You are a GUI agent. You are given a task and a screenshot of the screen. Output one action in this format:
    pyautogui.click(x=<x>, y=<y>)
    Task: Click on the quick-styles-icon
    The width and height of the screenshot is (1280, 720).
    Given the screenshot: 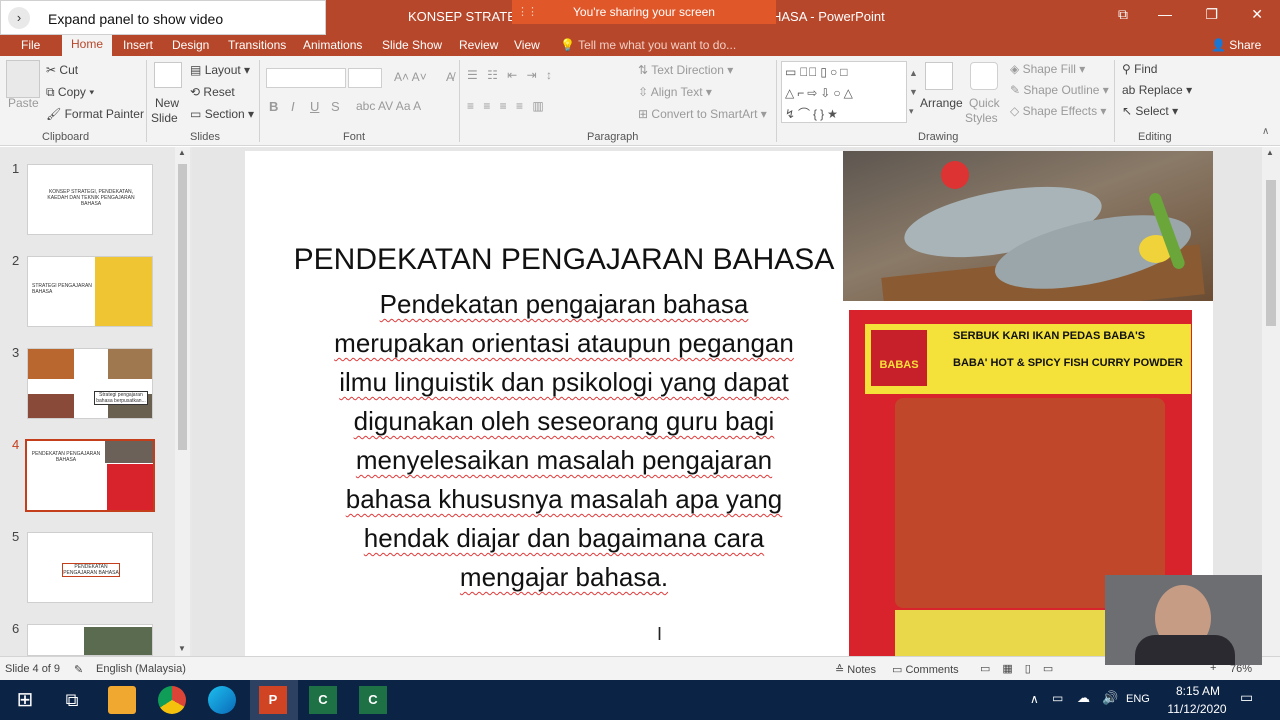 What is the action you would take?
    pyautogui.click(x=984, y=76)
    